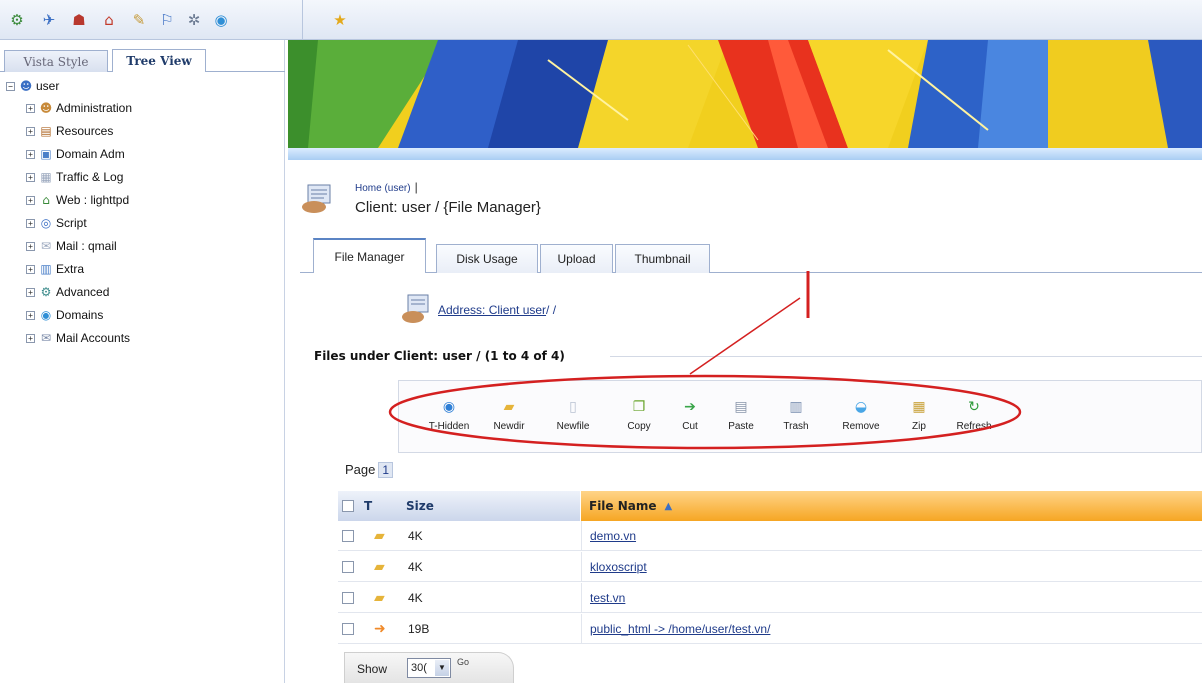 The width and height of the screenshot is (1202, 683). I want to click on file-name-cell: public_html -> /home/user/test.vn/, so click(891, 629).